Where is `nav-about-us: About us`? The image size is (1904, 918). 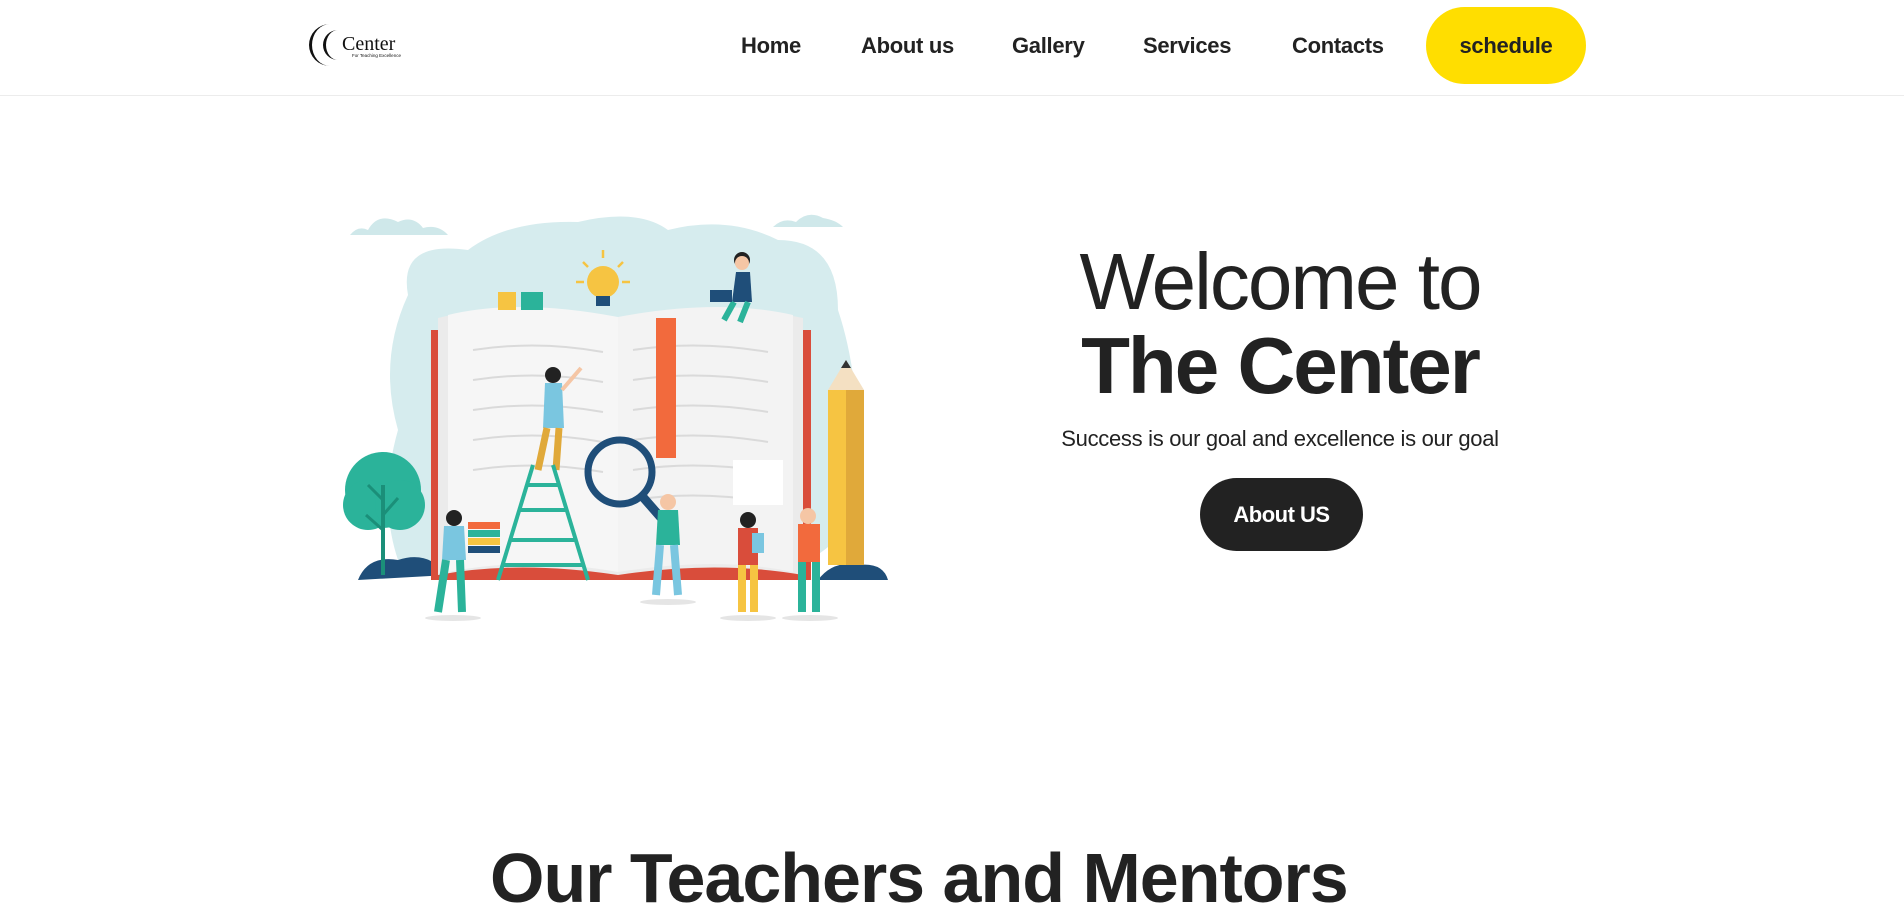 nav-about-us: About us is located at coordinates (907, 46).